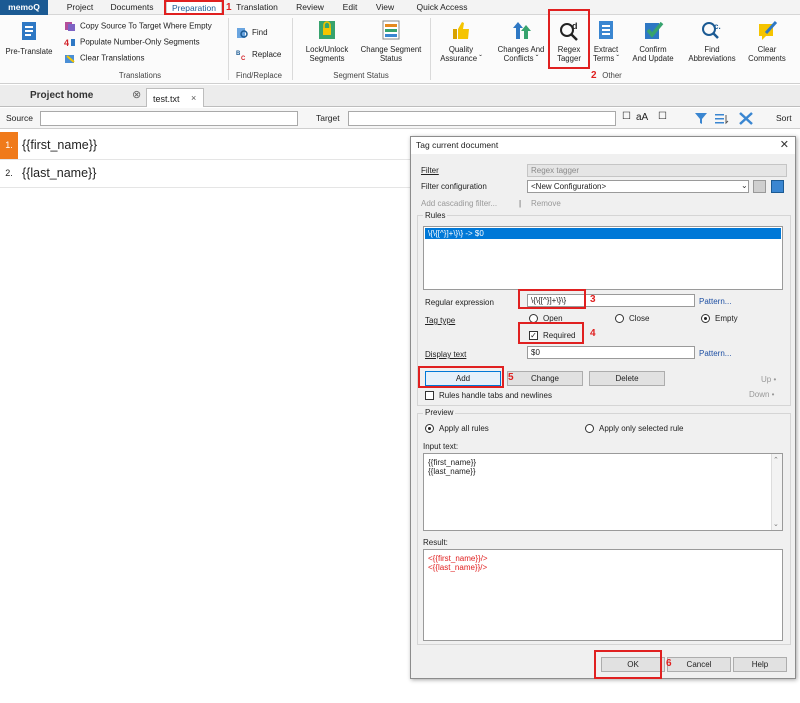 The height and width of the screenshot is (703, 800). I want to click on menu-tab-memoq: memoQ, so click(24, 7).